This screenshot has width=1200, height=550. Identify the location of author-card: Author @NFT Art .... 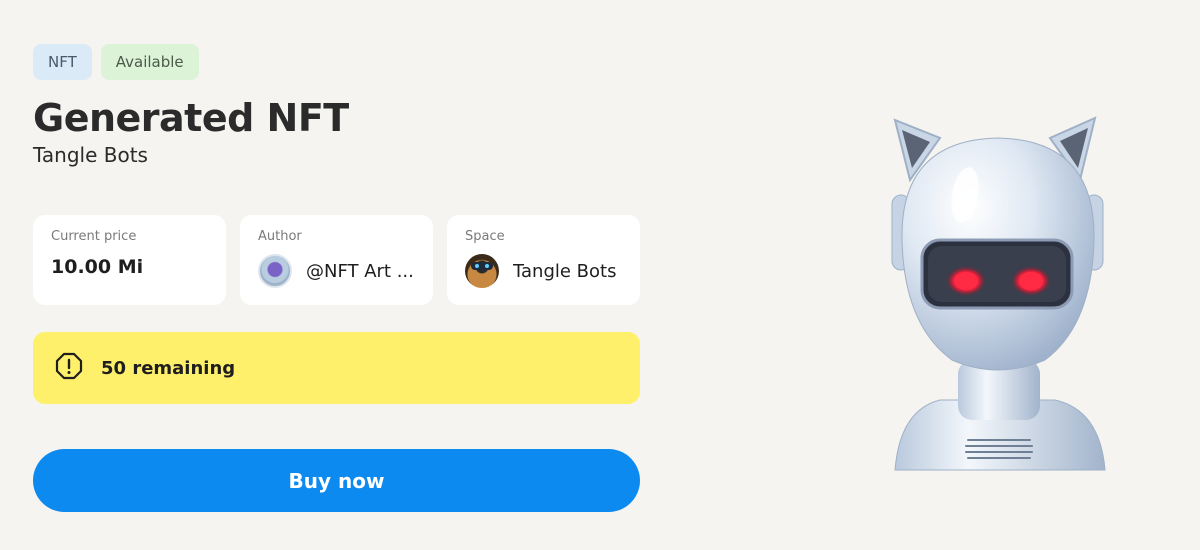
(336, 260).